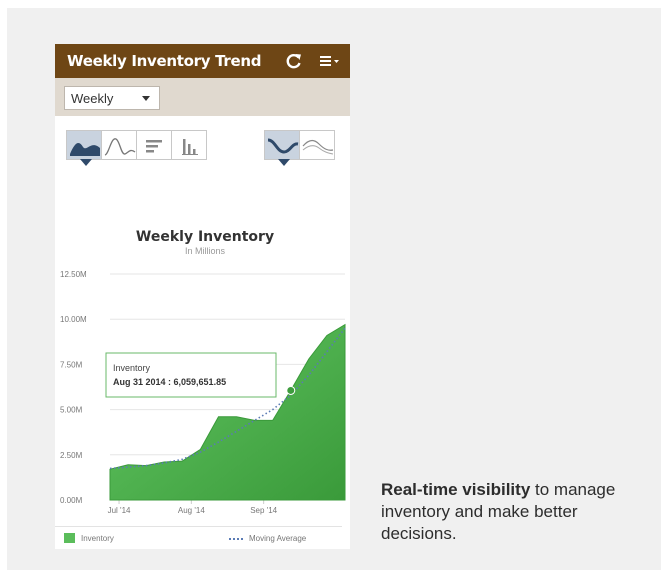 The image size is (668, 579). What do you see at coordinates (330, 61) in the screenshot?
I see `hamburger-menu-icon` at bounding box center [330, 61].